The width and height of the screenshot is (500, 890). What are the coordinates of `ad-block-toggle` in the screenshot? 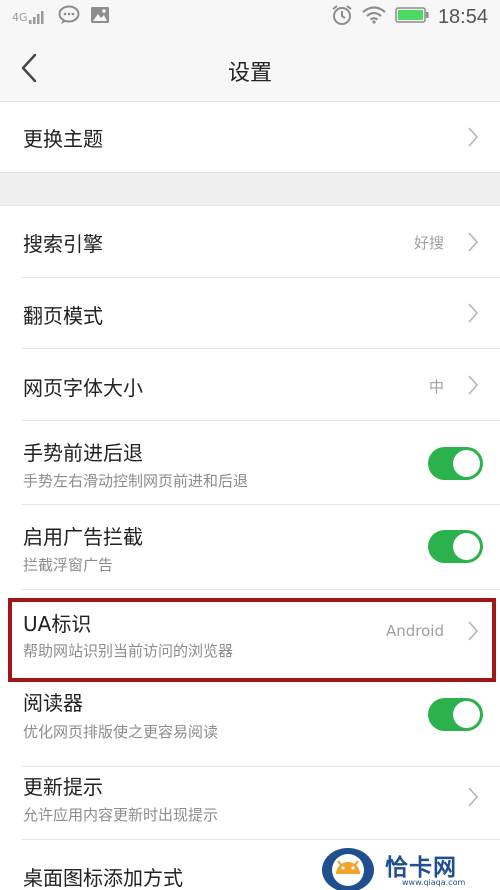 It's located at (455, 546).